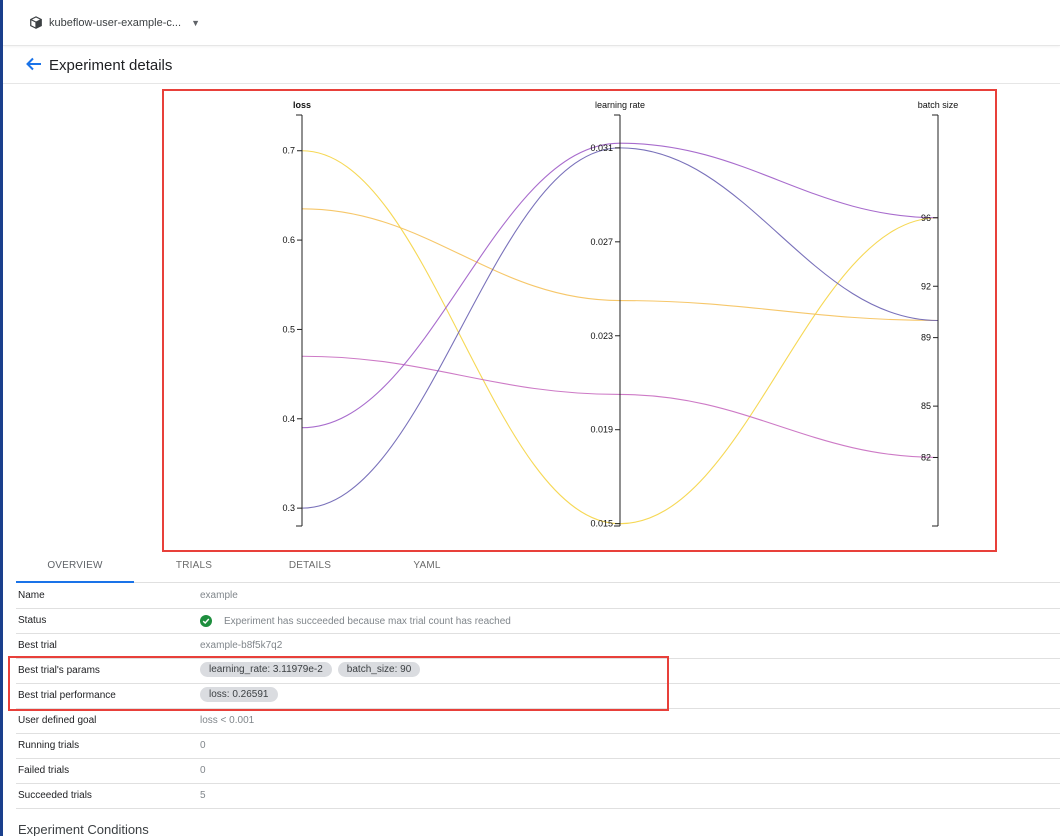  What do you see at coordinates (55, 795) in the screenshot?
I see `row-key: Succeeded trials` at bounding box center [55, 795].